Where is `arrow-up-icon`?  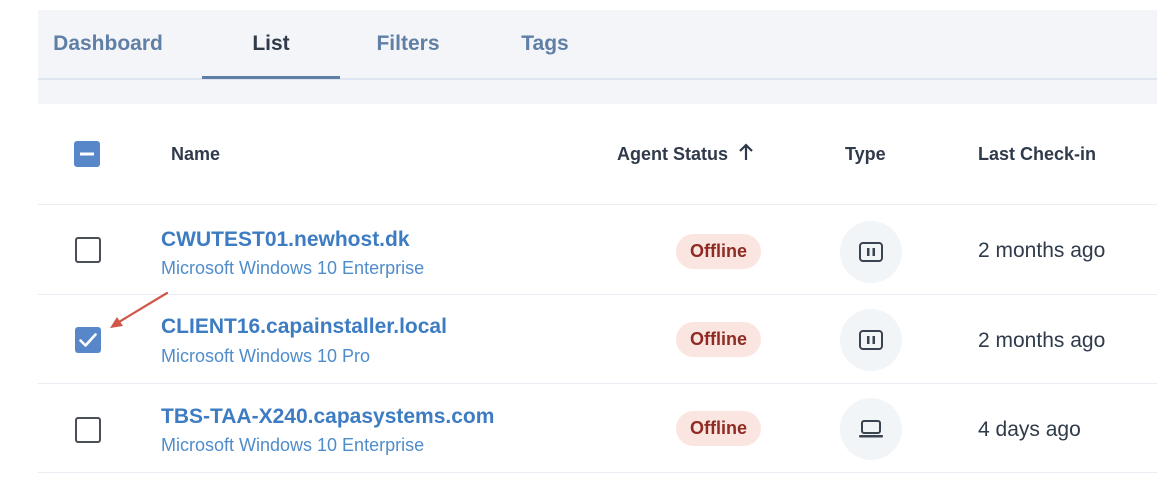 arrow-up-icon is located at coordinates (746, 154).